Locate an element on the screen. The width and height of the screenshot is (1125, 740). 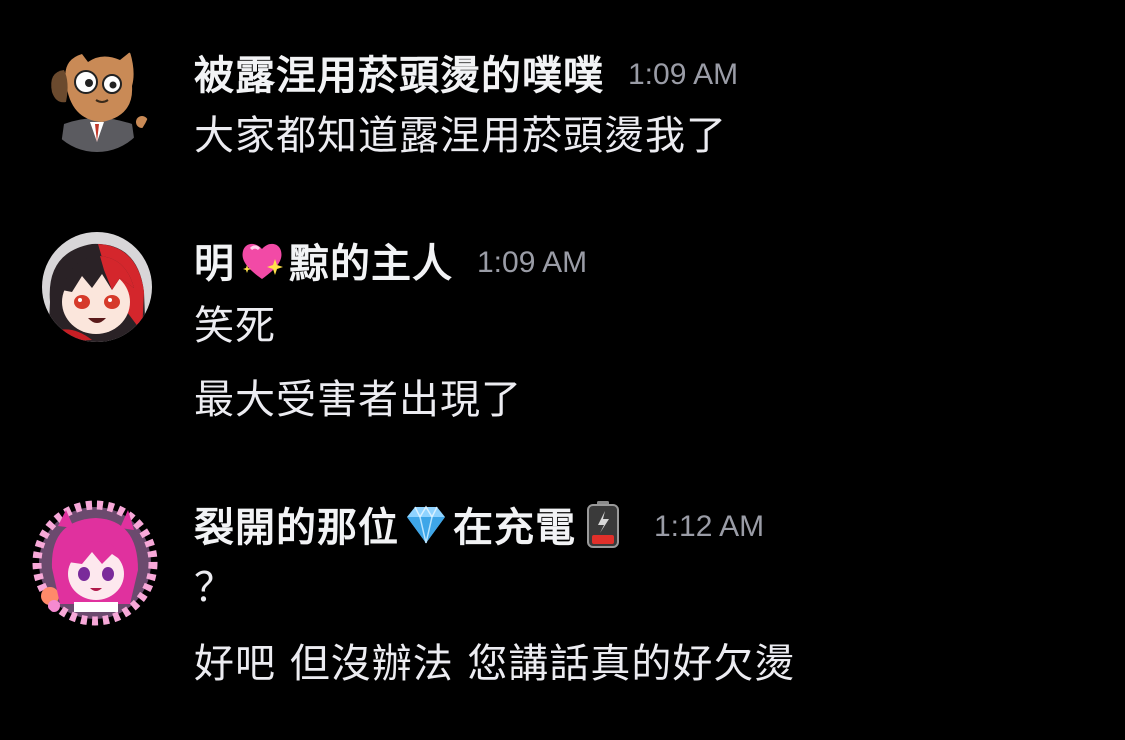
username-text: 在充電 is located at coordinates (514, 528).